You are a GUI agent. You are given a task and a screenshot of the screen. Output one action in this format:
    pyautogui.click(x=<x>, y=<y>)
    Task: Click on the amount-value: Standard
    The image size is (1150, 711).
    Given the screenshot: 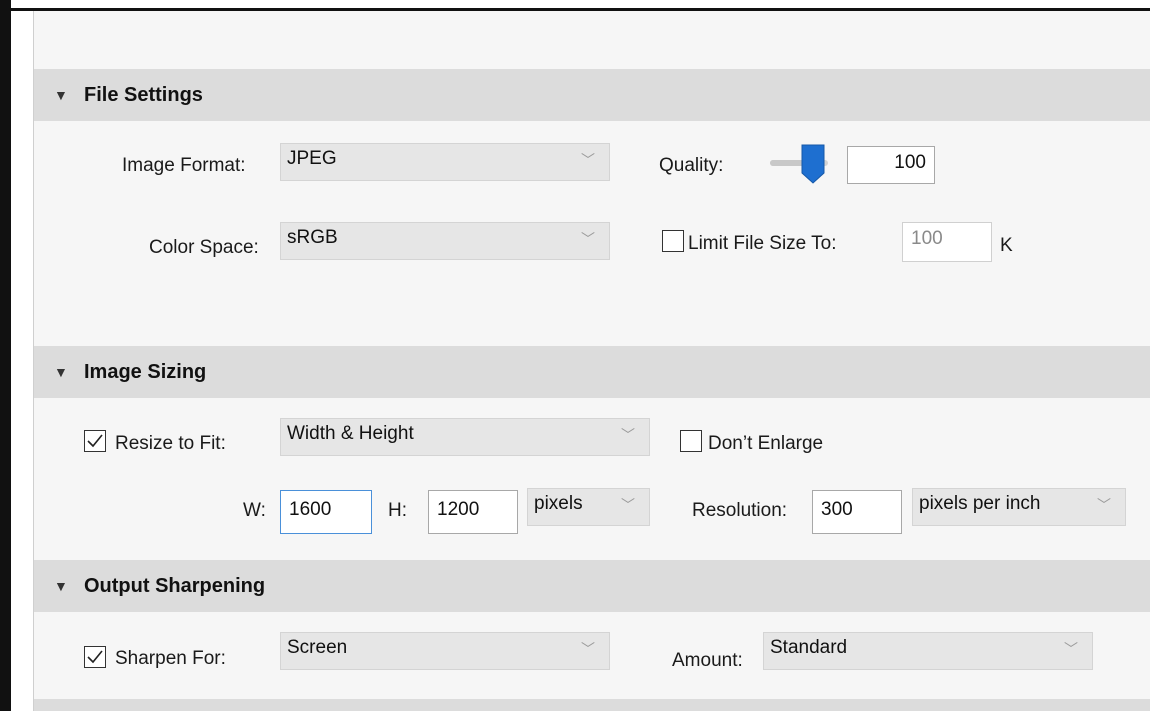 What is the action you would take?
    pyautogui.click(x=809, y=647)
    